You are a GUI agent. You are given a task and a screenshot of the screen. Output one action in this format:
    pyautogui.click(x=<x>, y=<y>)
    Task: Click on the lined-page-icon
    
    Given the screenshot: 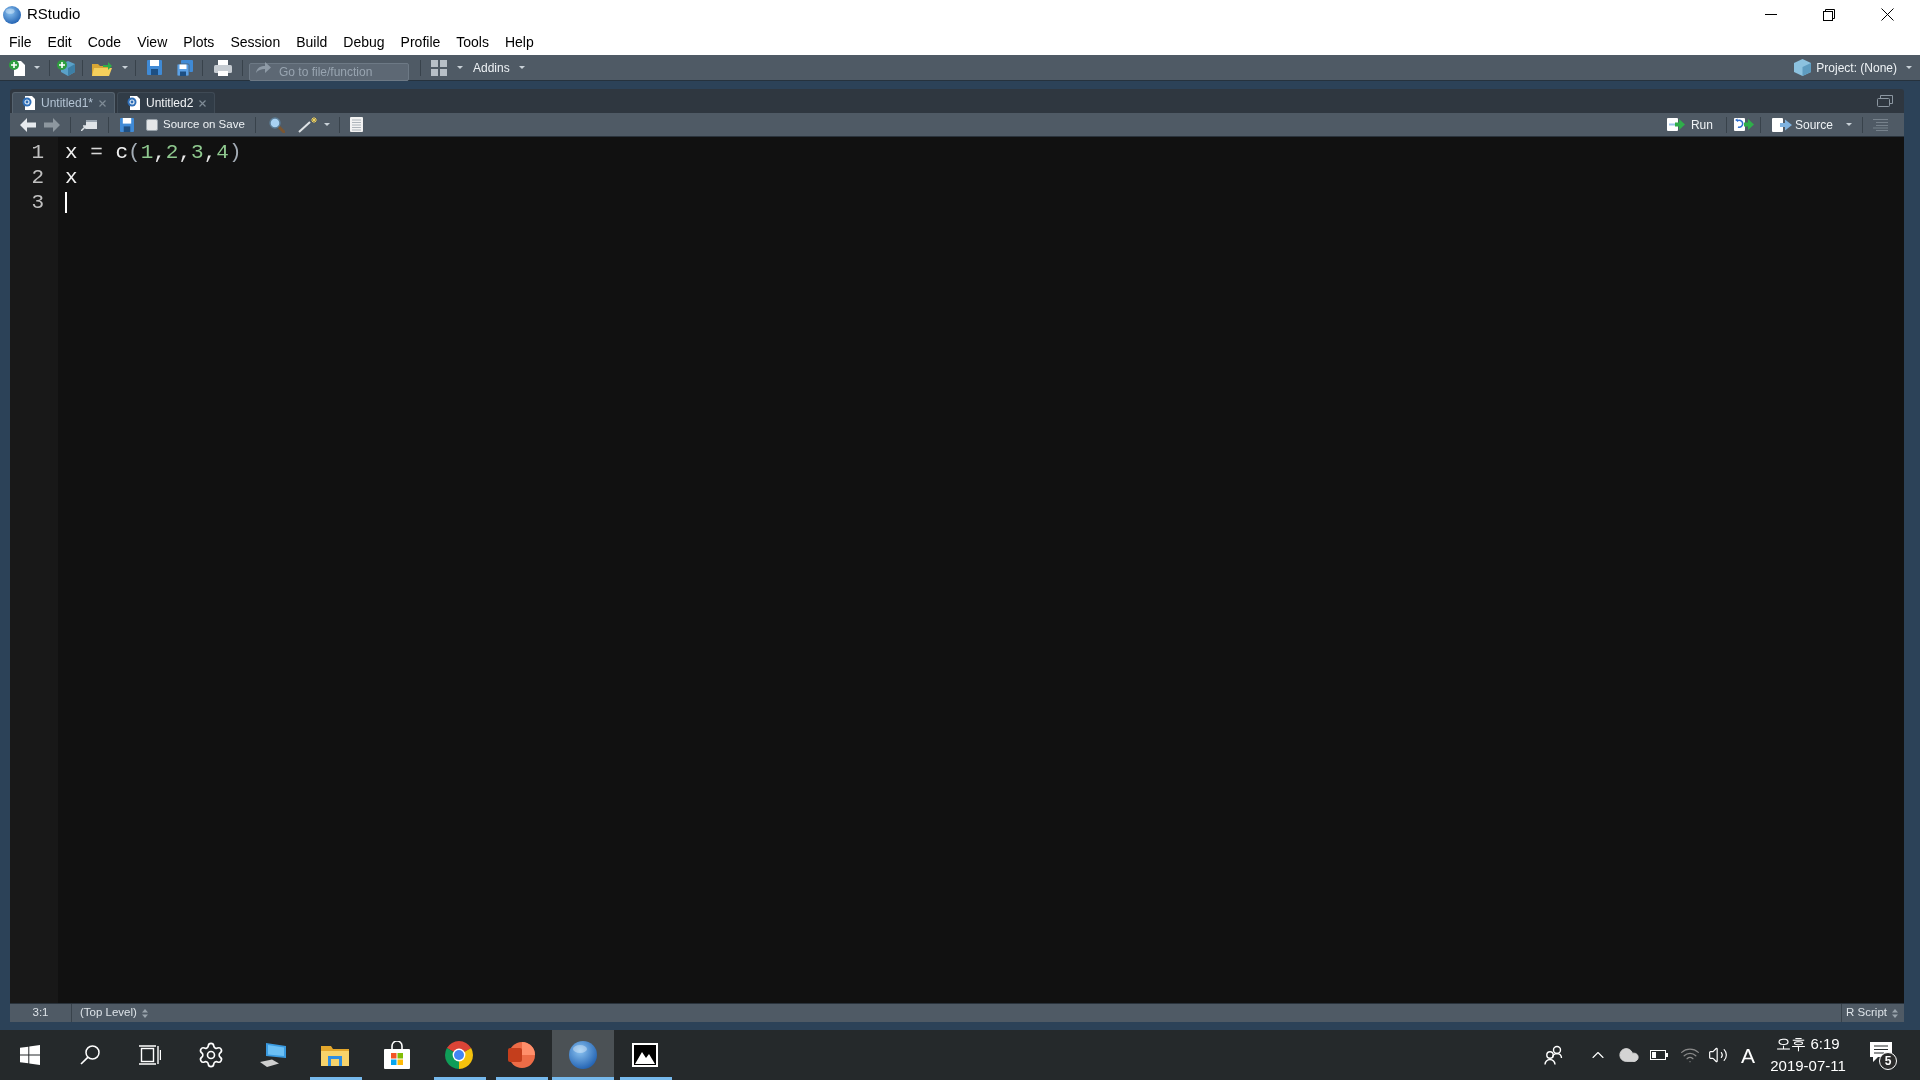 What is the action you would take?
    pyautogui.click(x=356, y=124)
    